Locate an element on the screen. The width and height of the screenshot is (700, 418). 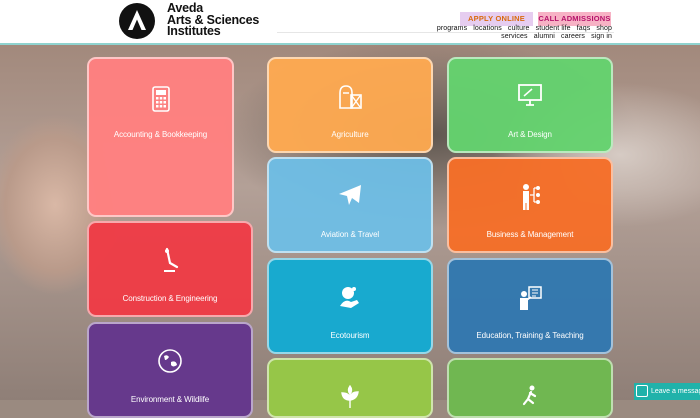
tile-environment-wildlife: Environment & Wildlife is located at coordinates (170, 370).